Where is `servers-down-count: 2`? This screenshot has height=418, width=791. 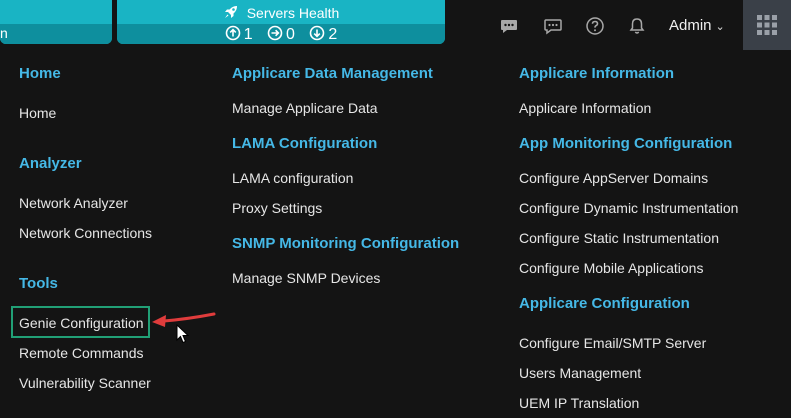
servers-down-count: 2 is located at coordinates (323, 34).